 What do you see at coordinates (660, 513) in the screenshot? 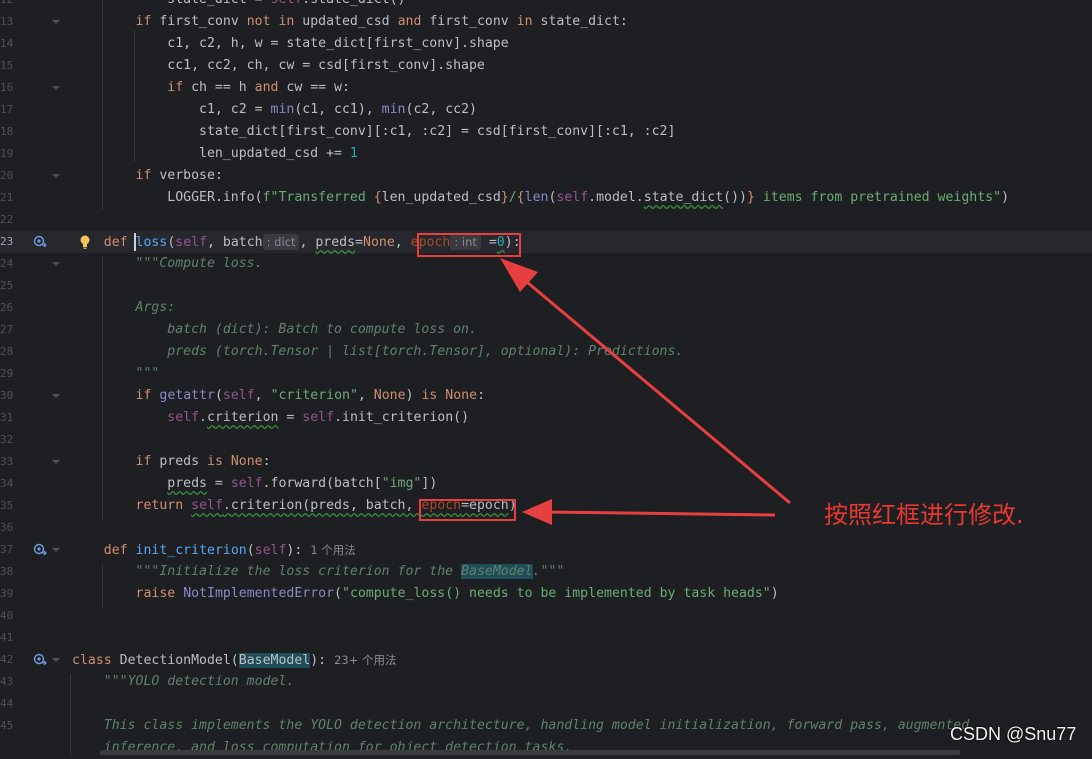
I see `arrow-to-epoch-arg` at bounding box center [660, 513].